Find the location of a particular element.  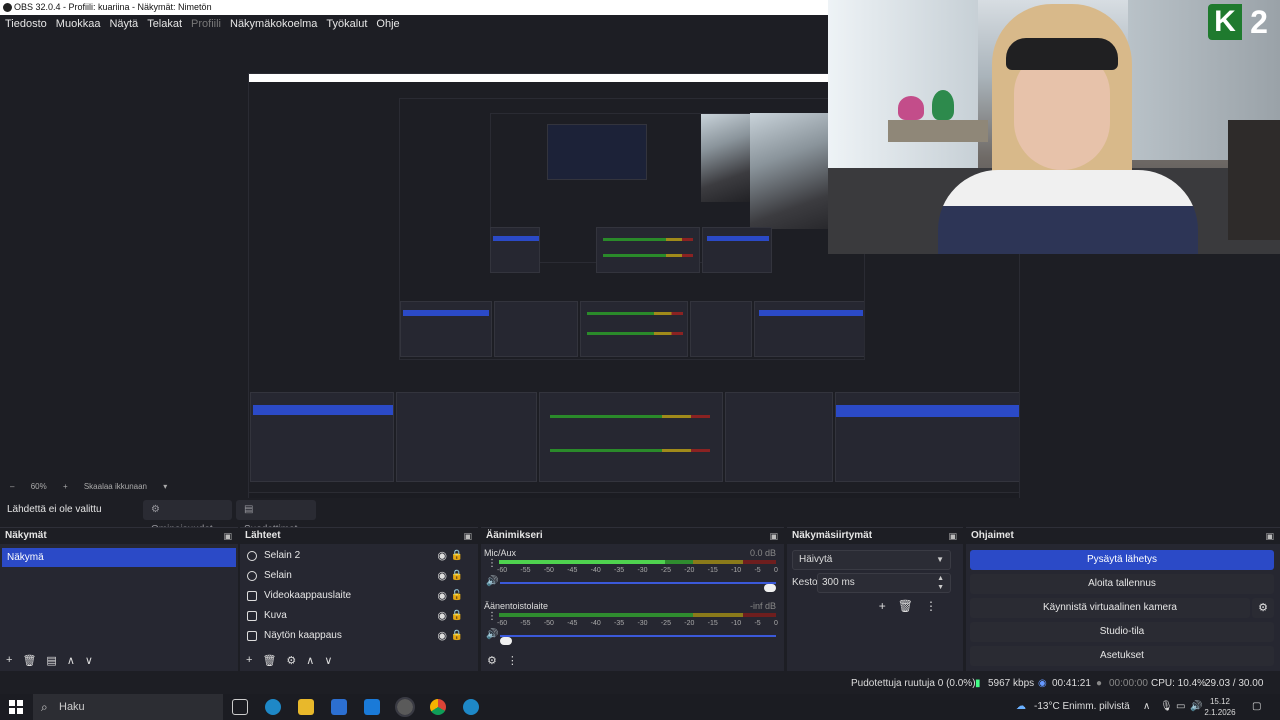

remove-scene-icon: 🗑 is located at coordinates (29, 660).